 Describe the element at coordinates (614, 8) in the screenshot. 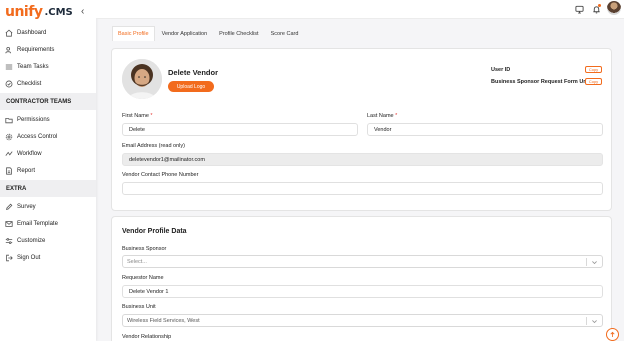

I see `avatar` at that location.